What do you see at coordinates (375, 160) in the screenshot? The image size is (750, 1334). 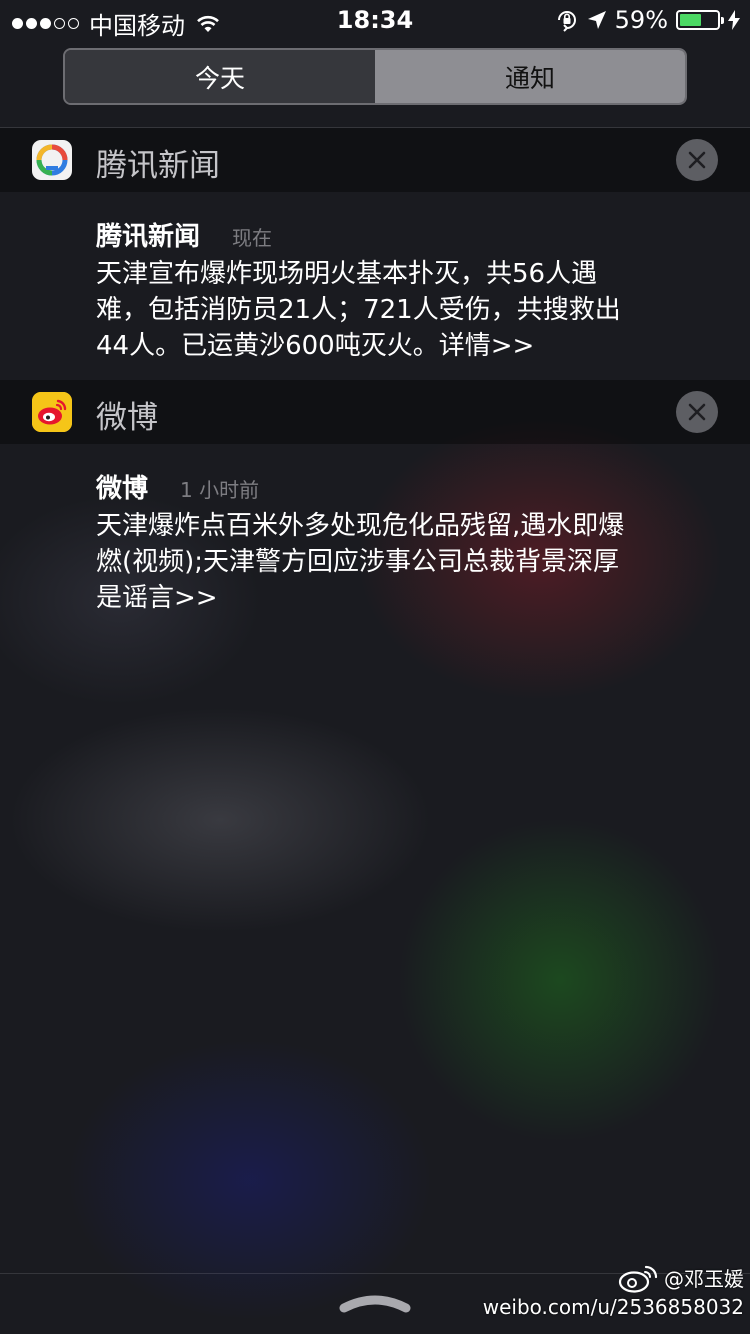 I see `group-header-tencent-news: 腾讯新闻` at bounding box center [375, 160].